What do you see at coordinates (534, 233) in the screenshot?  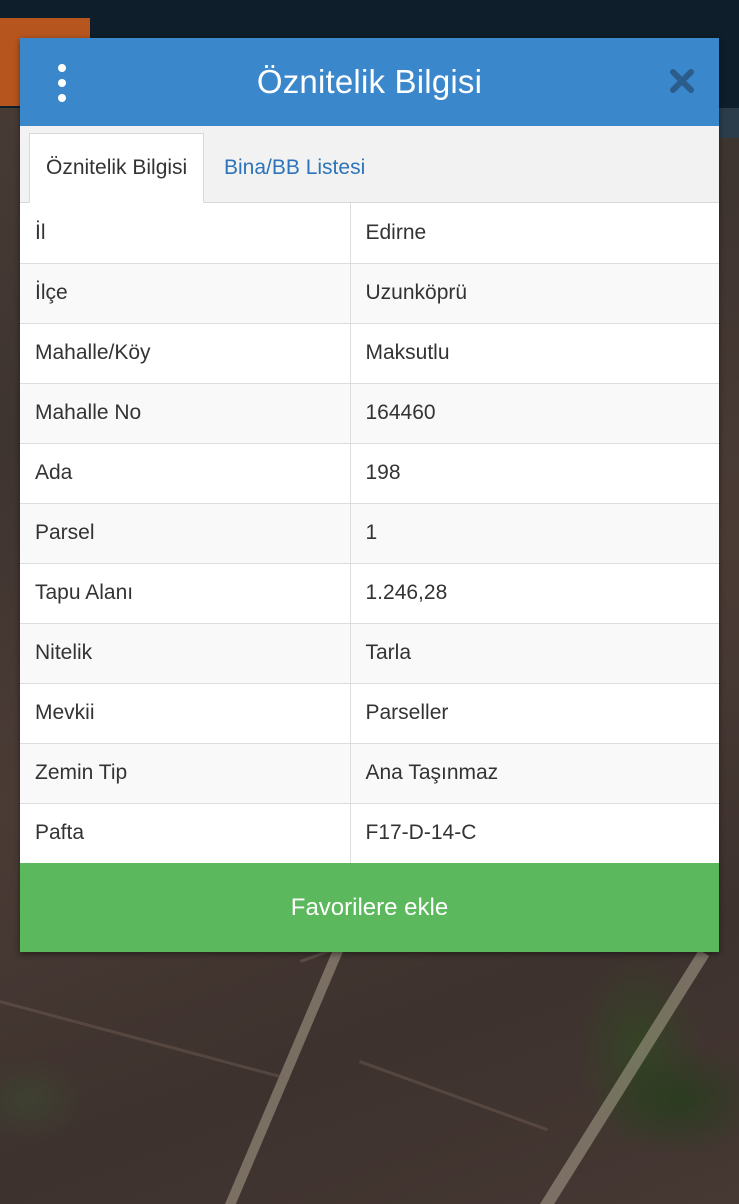 I see `attribute-value: Edirne` at bounding box center [534, 233].